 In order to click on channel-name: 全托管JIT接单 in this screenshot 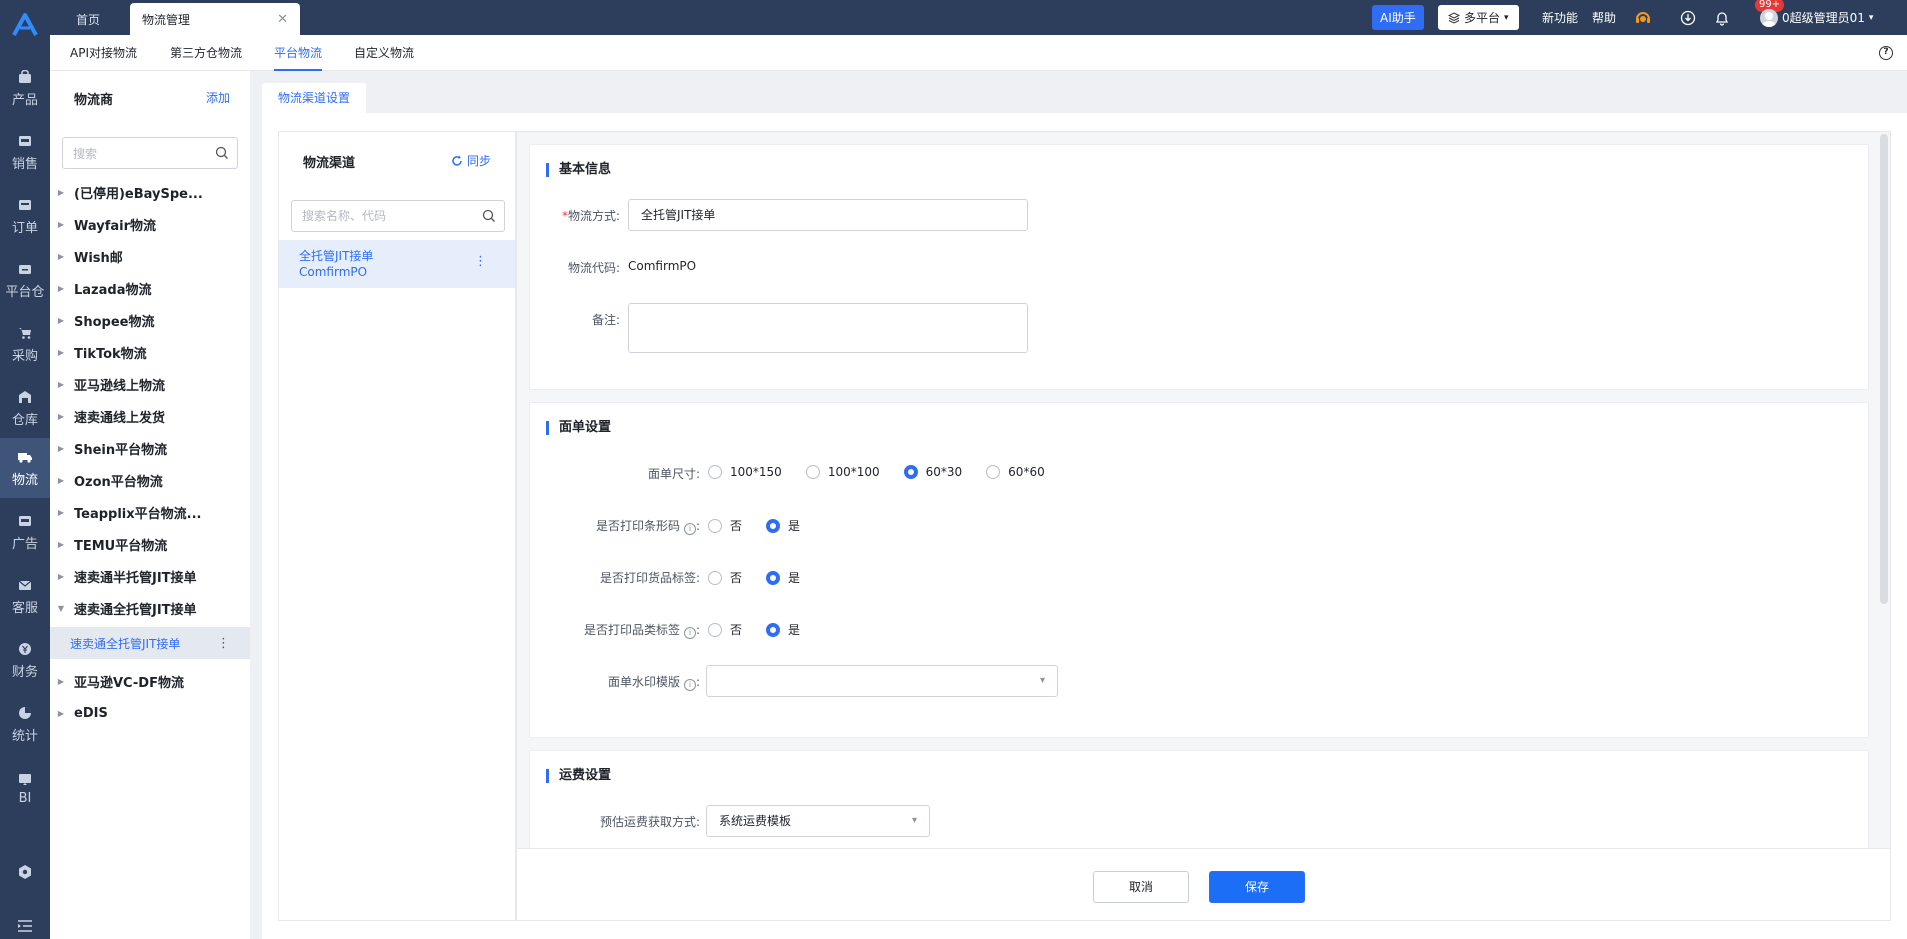, I will do `click(336, 256)`.